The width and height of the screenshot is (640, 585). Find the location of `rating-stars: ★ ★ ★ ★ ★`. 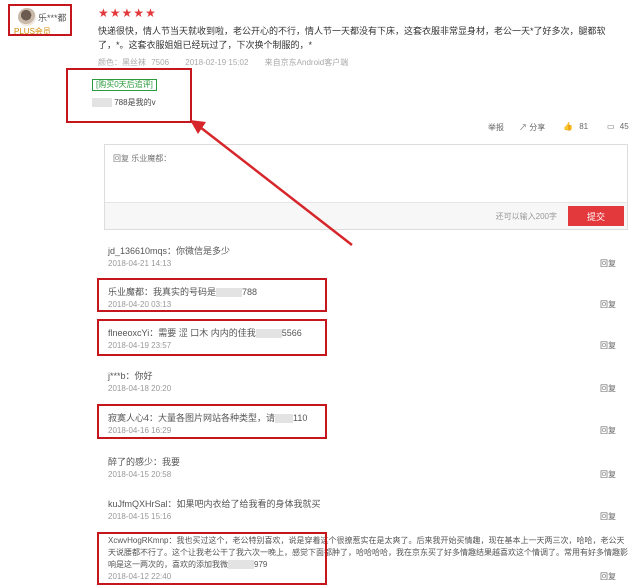

rating-stars: ★ ★ ★ ★ ★ is located at coordinates (127, 13).